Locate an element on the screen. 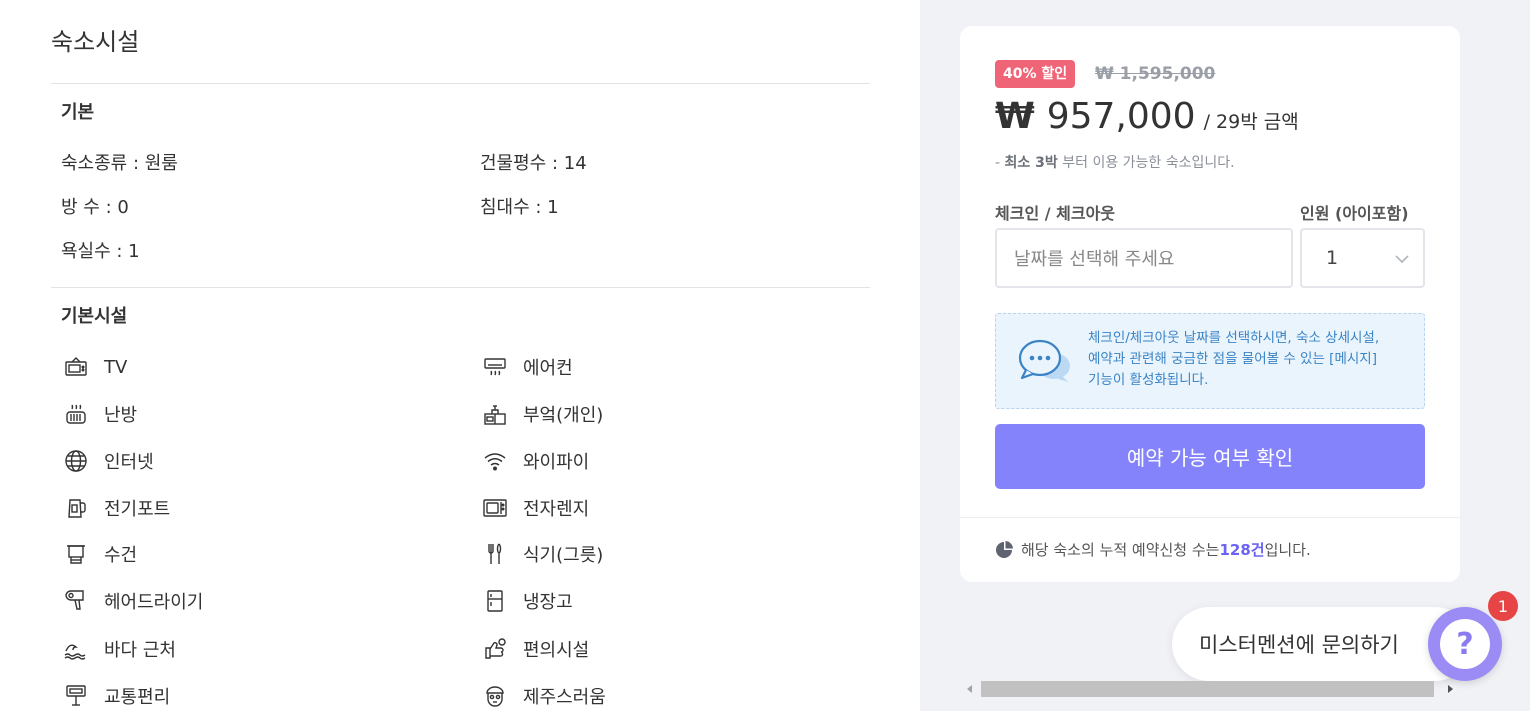  price-suffix: / 29박 금액 is located at coordinates (1251, 122).